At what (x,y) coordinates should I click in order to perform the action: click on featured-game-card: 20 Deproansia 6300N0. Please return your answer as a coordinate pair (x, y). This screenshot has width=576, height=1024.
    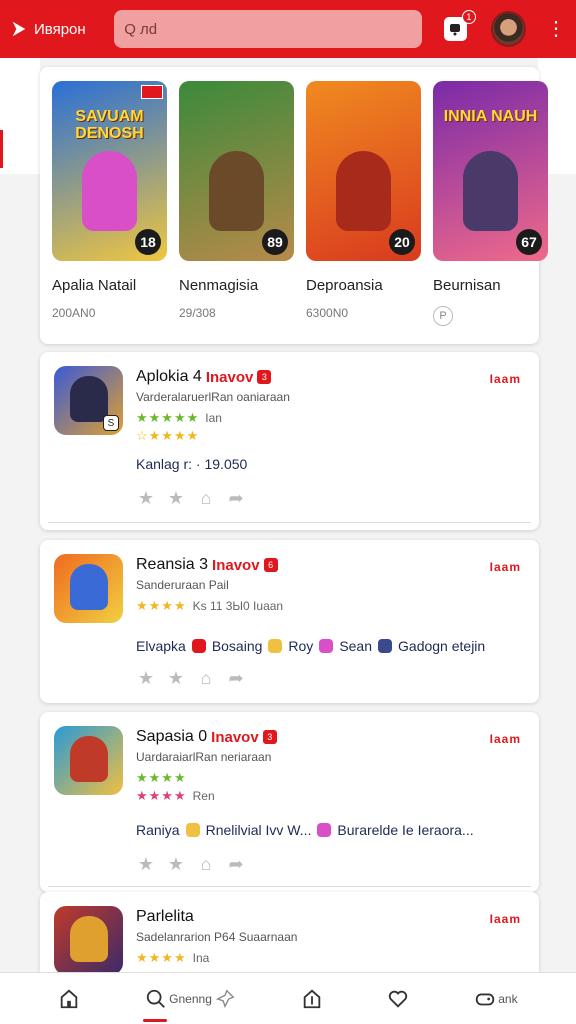
    Looking at the image, I should click on (363, 205).